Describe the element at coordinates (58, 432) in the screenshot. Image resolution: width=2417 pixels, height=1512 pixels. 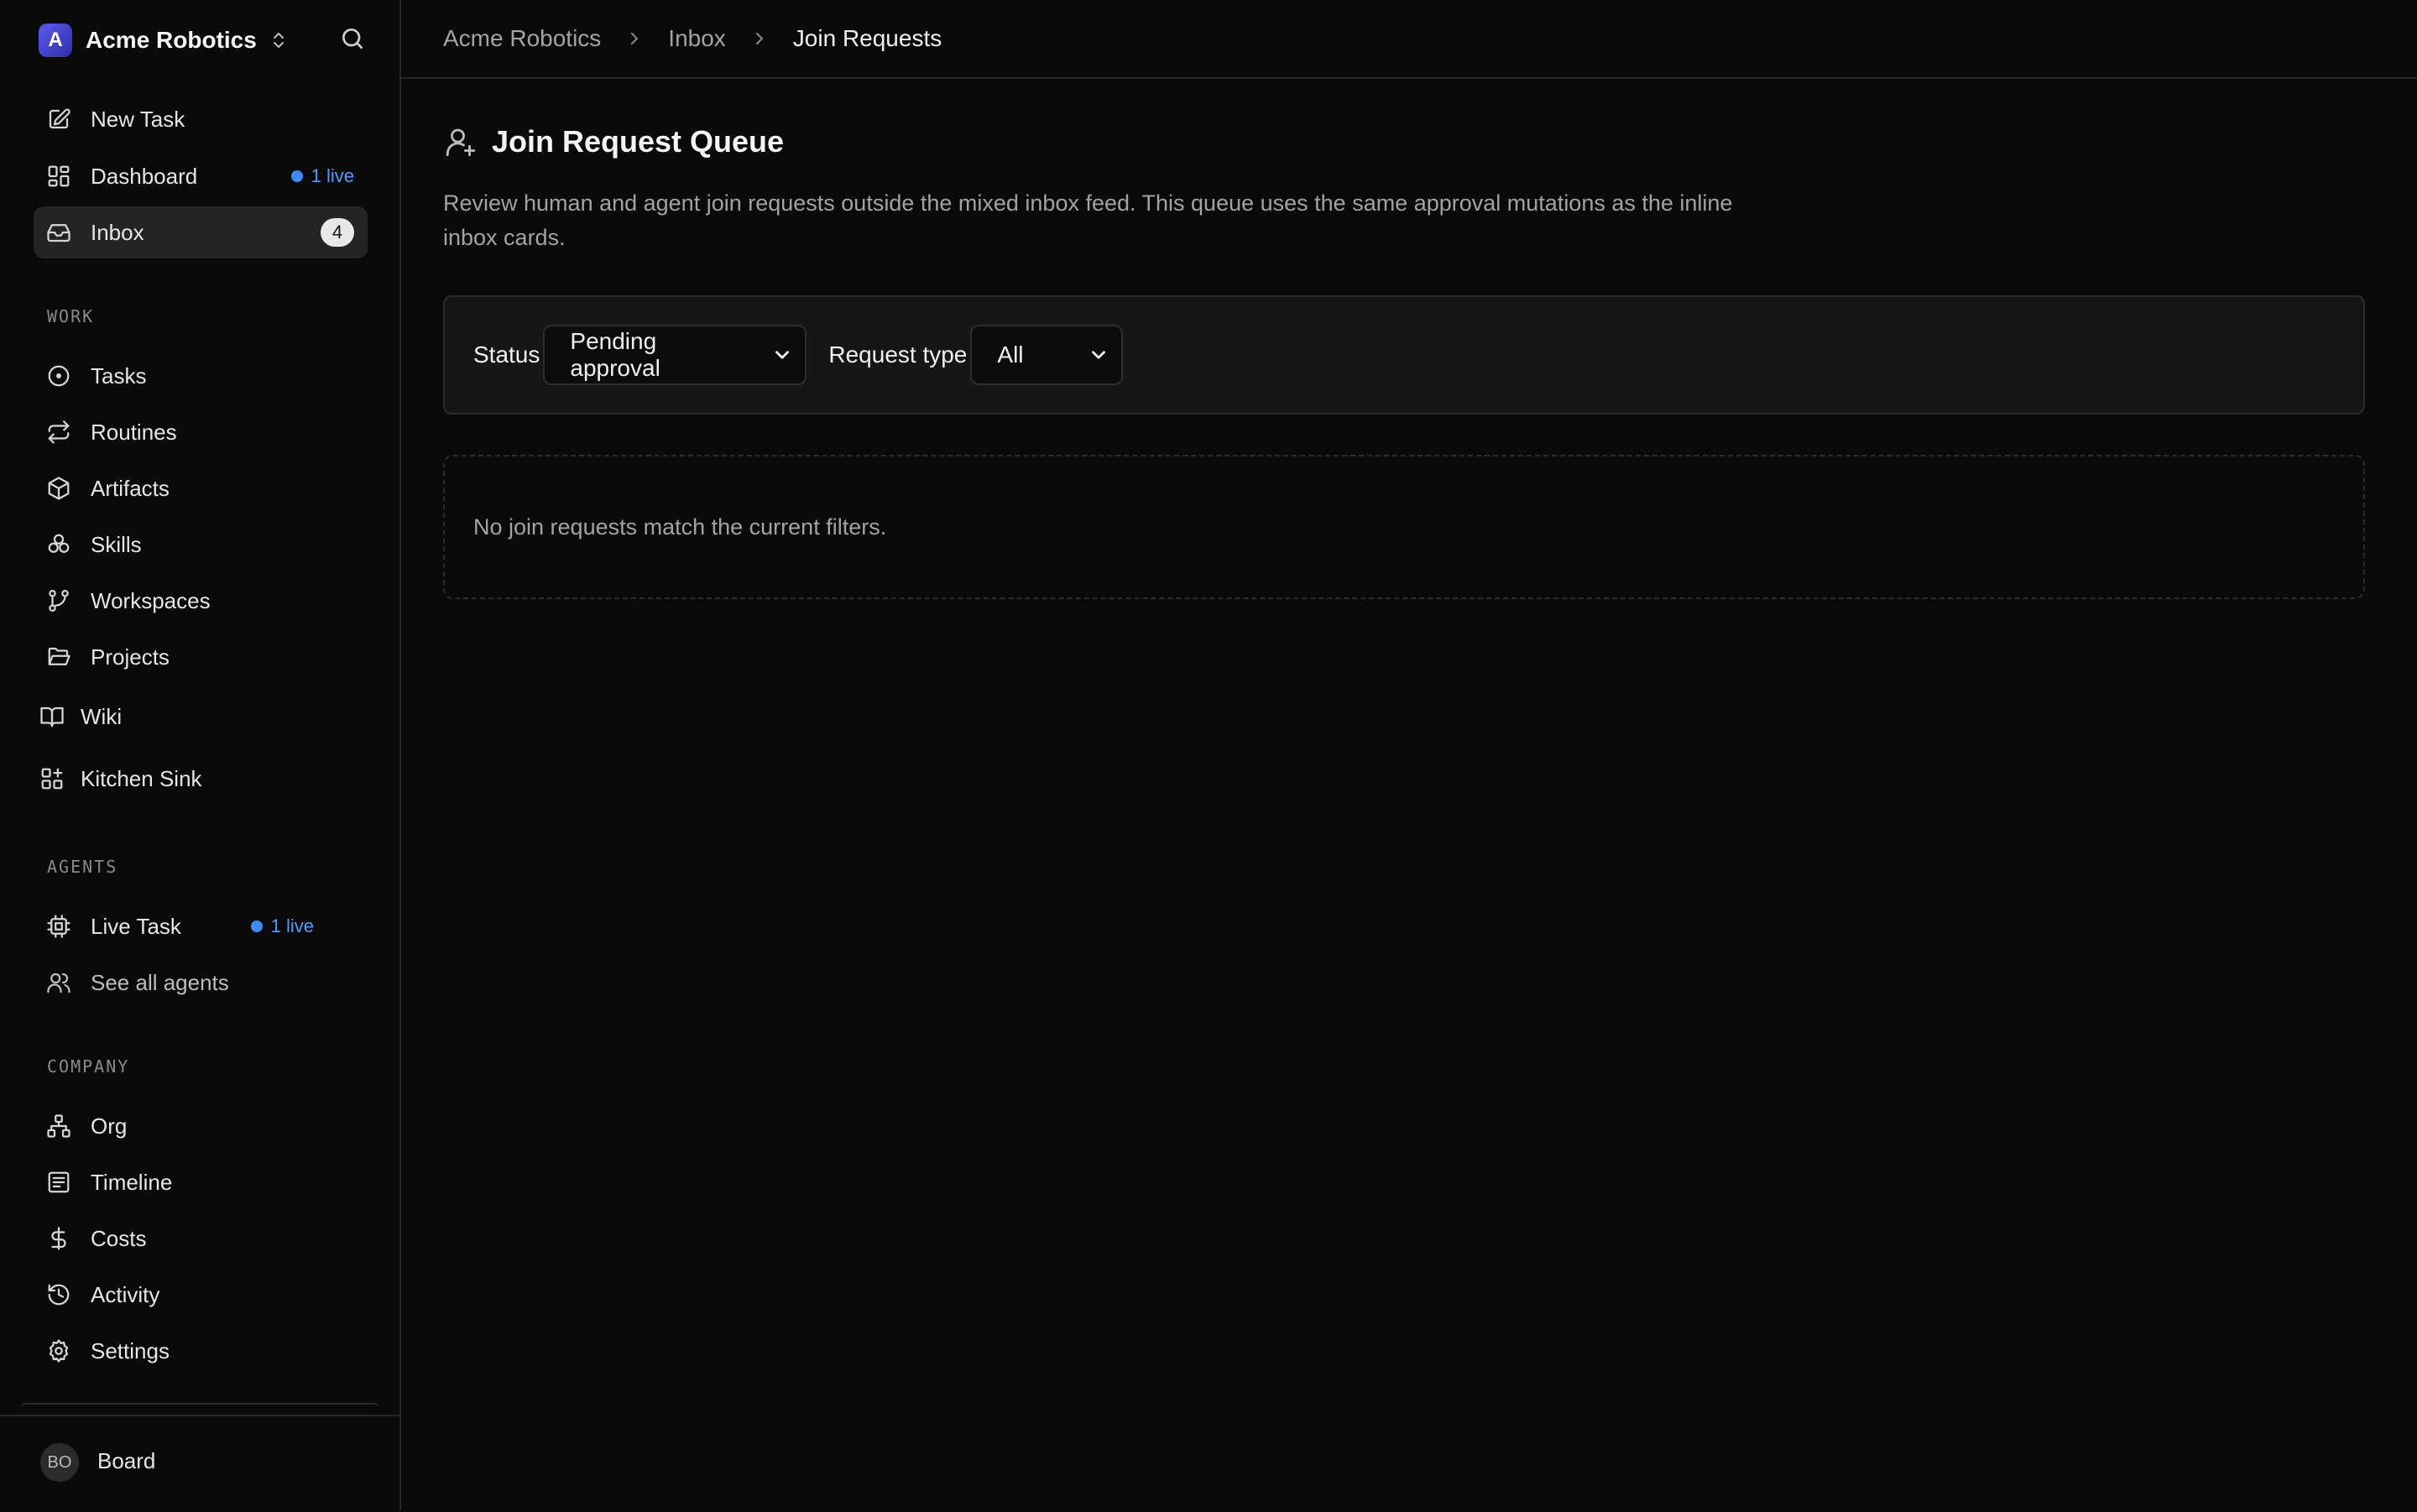
I see `repeat-icon` at that location.